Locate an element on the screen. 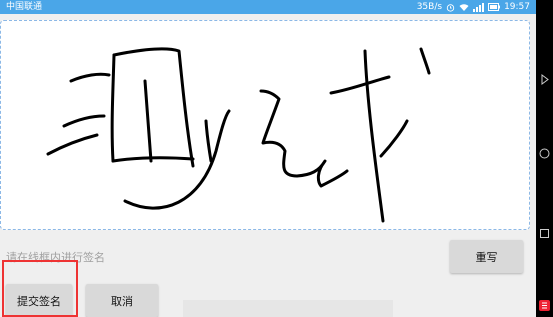  alarm-icon is located at coordinates (450, 7).